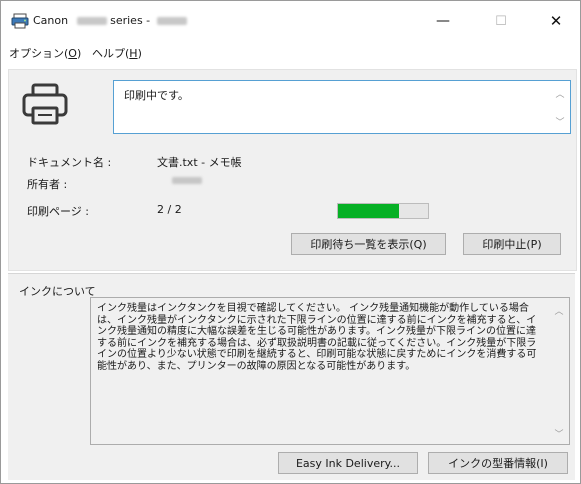 This screenshot has height=484, width=581. I want to click on show-print-queue-button: 印刷待ち一覧を表示(Q), so click(368, 244).